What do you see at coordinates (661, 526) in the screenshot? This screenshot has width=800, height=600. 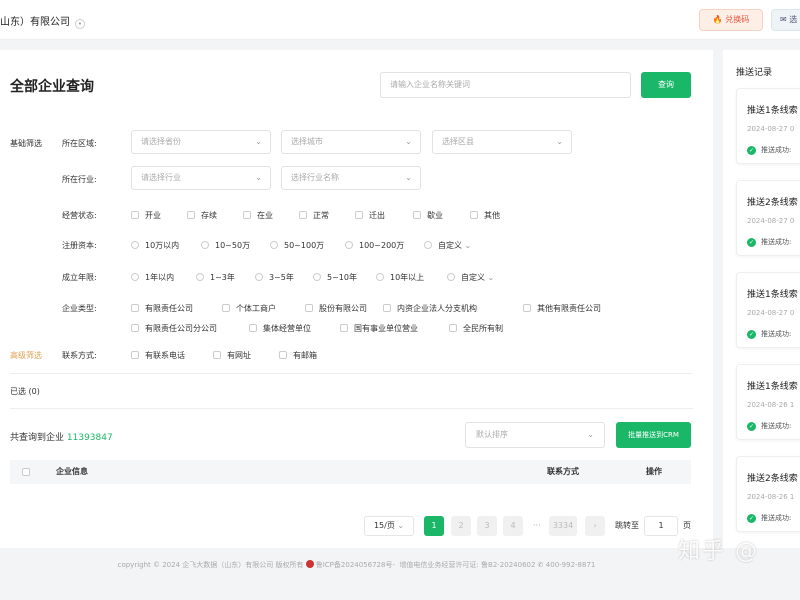 I see `jump-page-input: 1` at bounding box center [661, 526].